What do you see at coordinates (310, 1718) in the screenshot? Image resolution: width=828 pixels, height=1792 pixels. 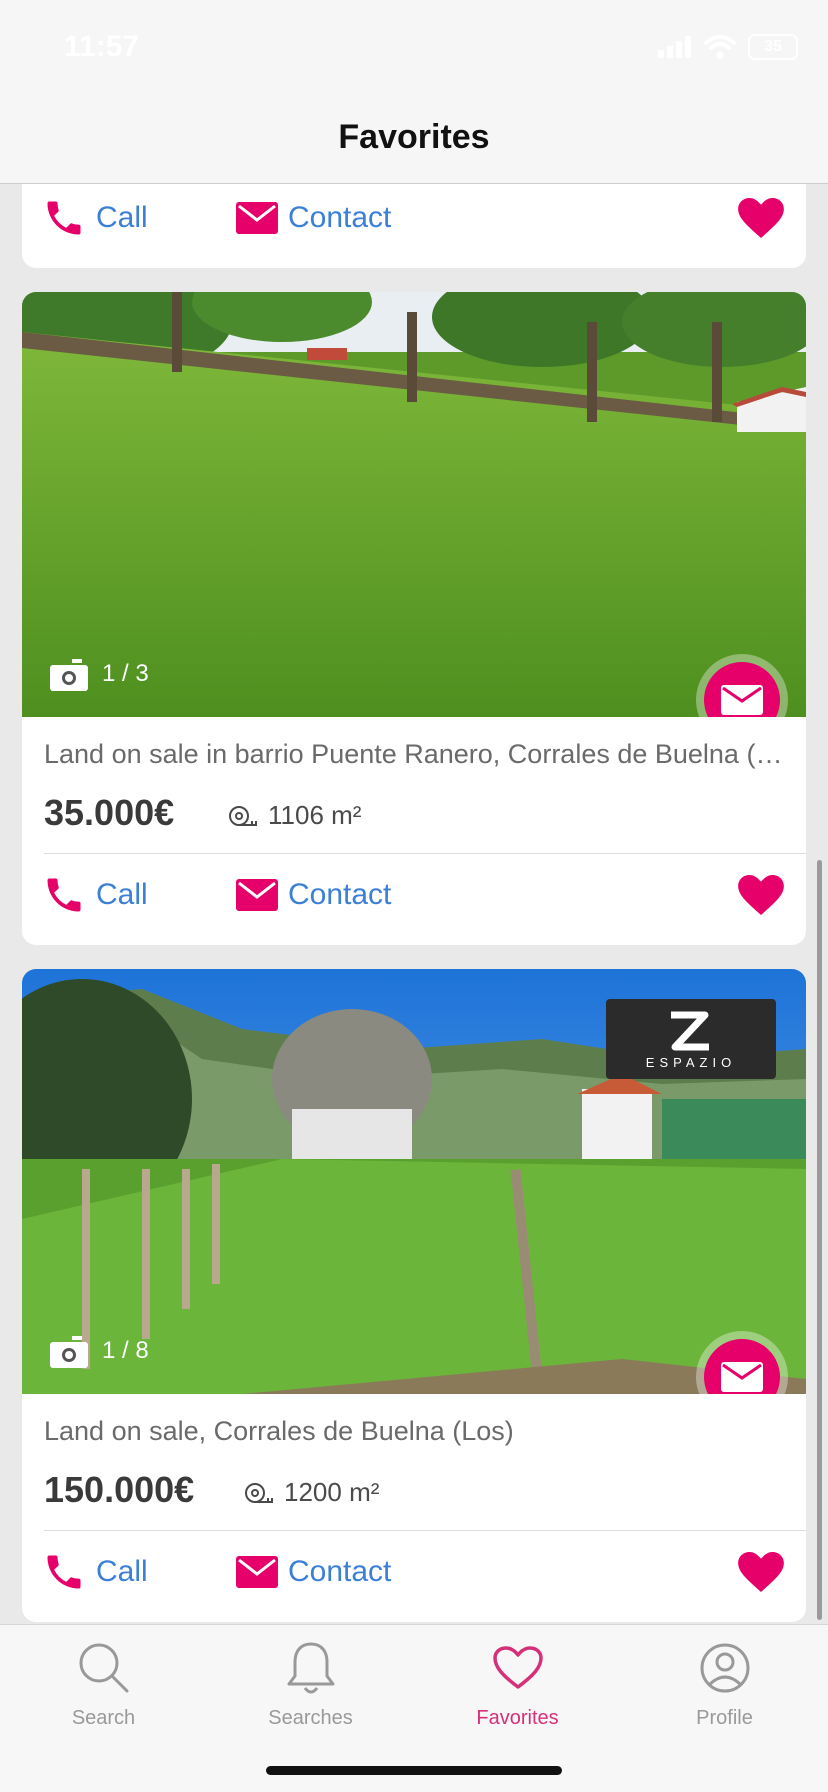 I see `tab-label: Searches` at bounding box center [310, 1718].